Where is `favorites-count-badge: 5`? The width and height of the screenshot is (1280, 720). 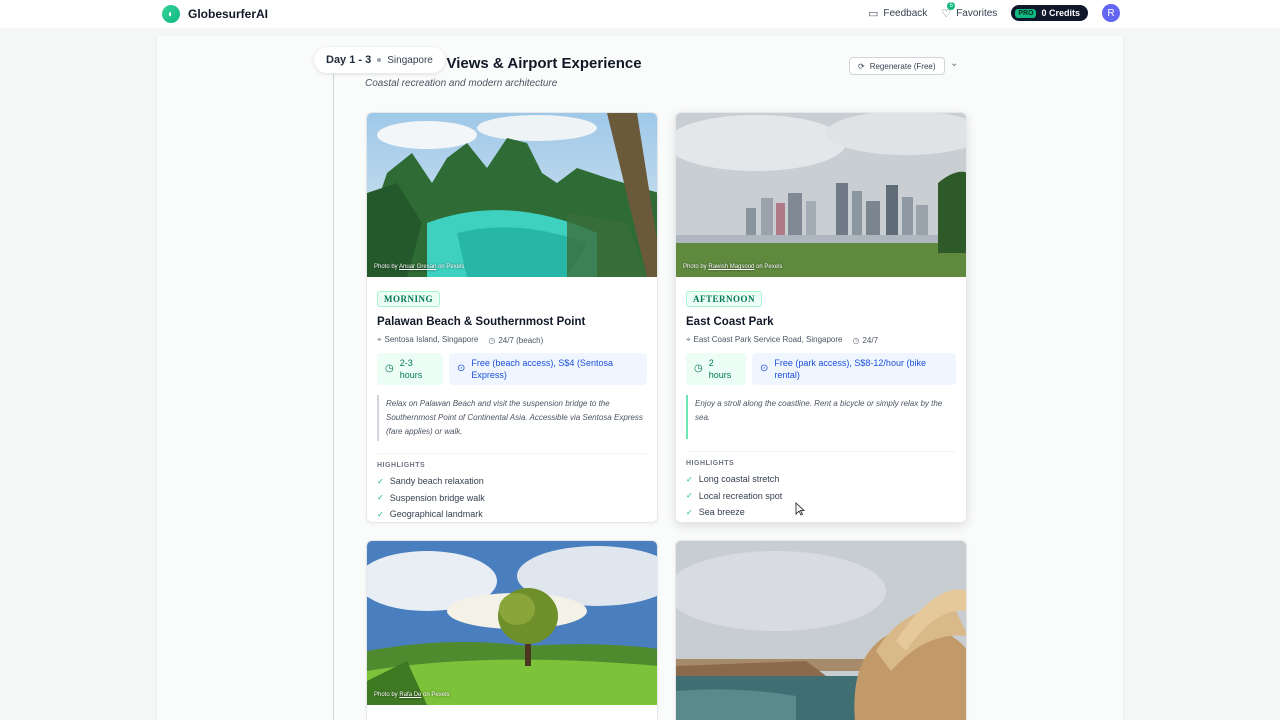
favorites-count-badge: 5 is located at coordinates (951, 5).